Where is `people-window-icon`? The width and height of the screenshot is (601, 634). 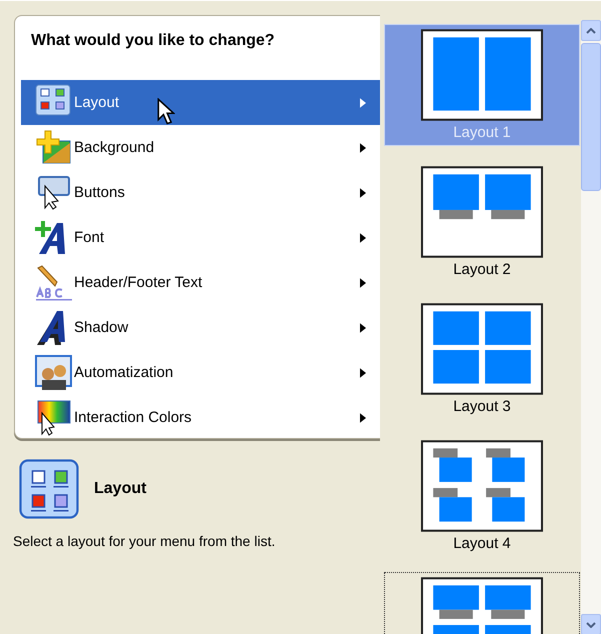
people-window-icon is located at coordinates (54, 373).